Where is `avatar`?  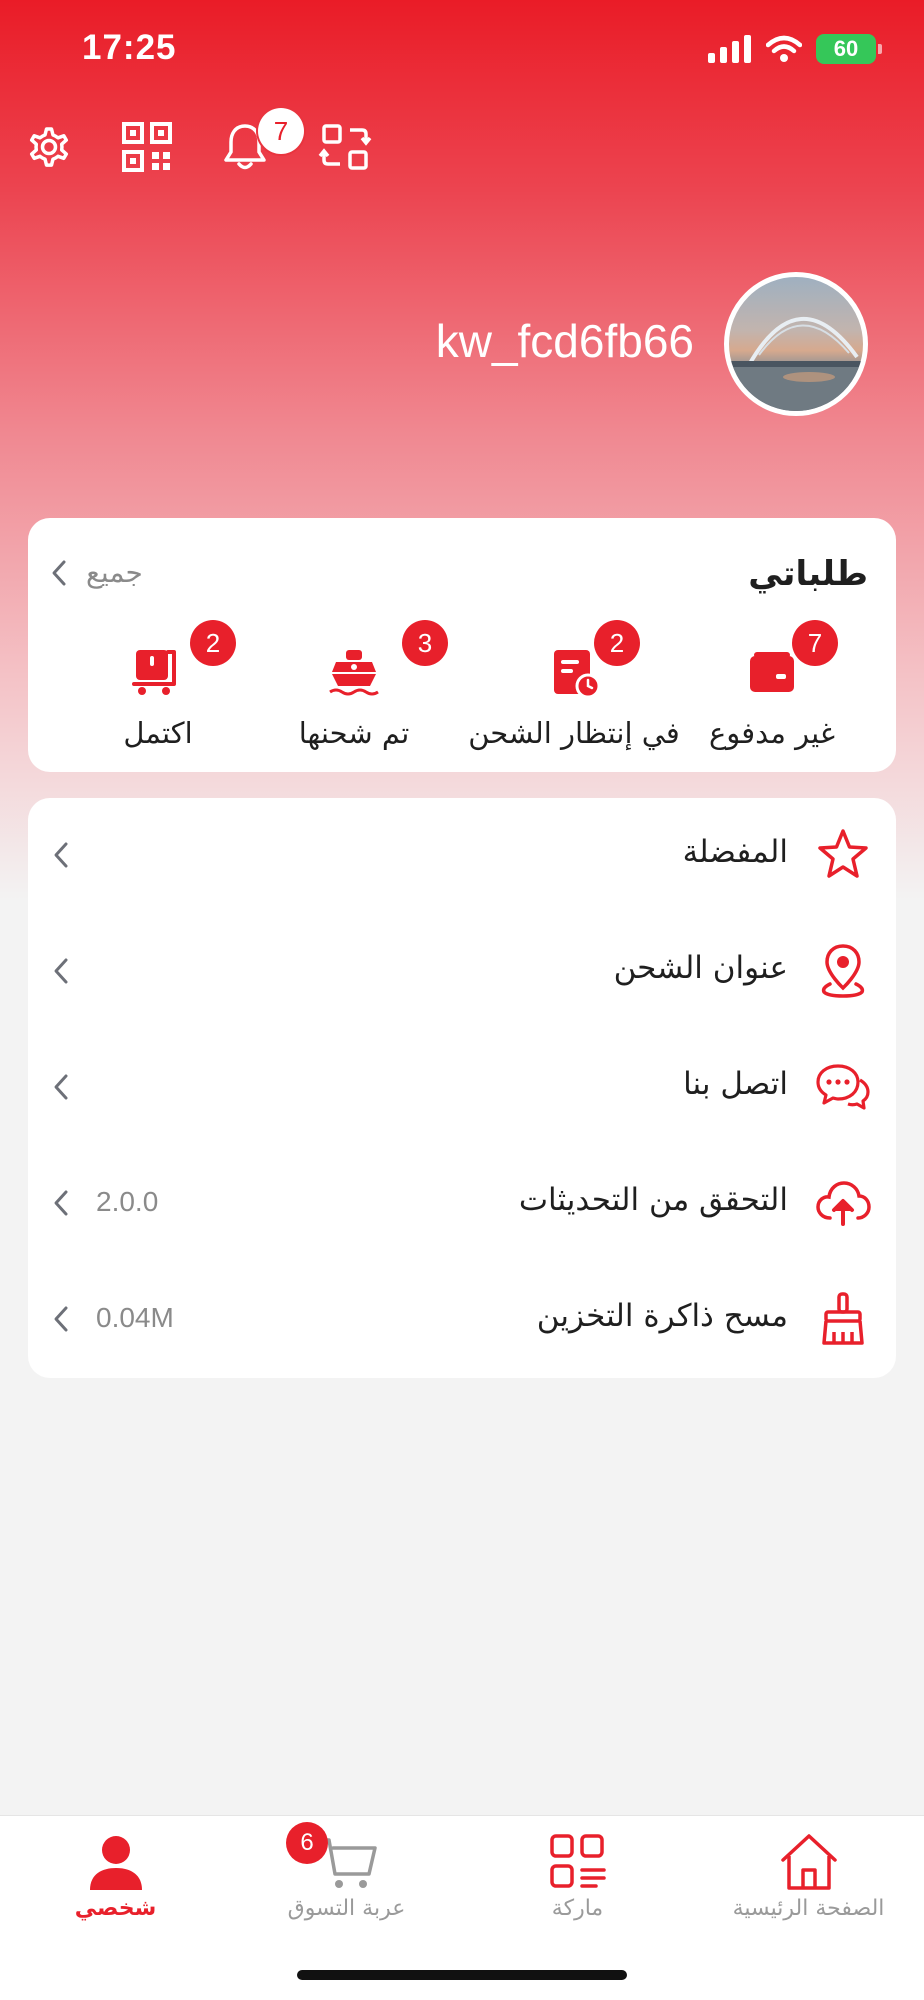 avatar is located at coordinates (796, 344).